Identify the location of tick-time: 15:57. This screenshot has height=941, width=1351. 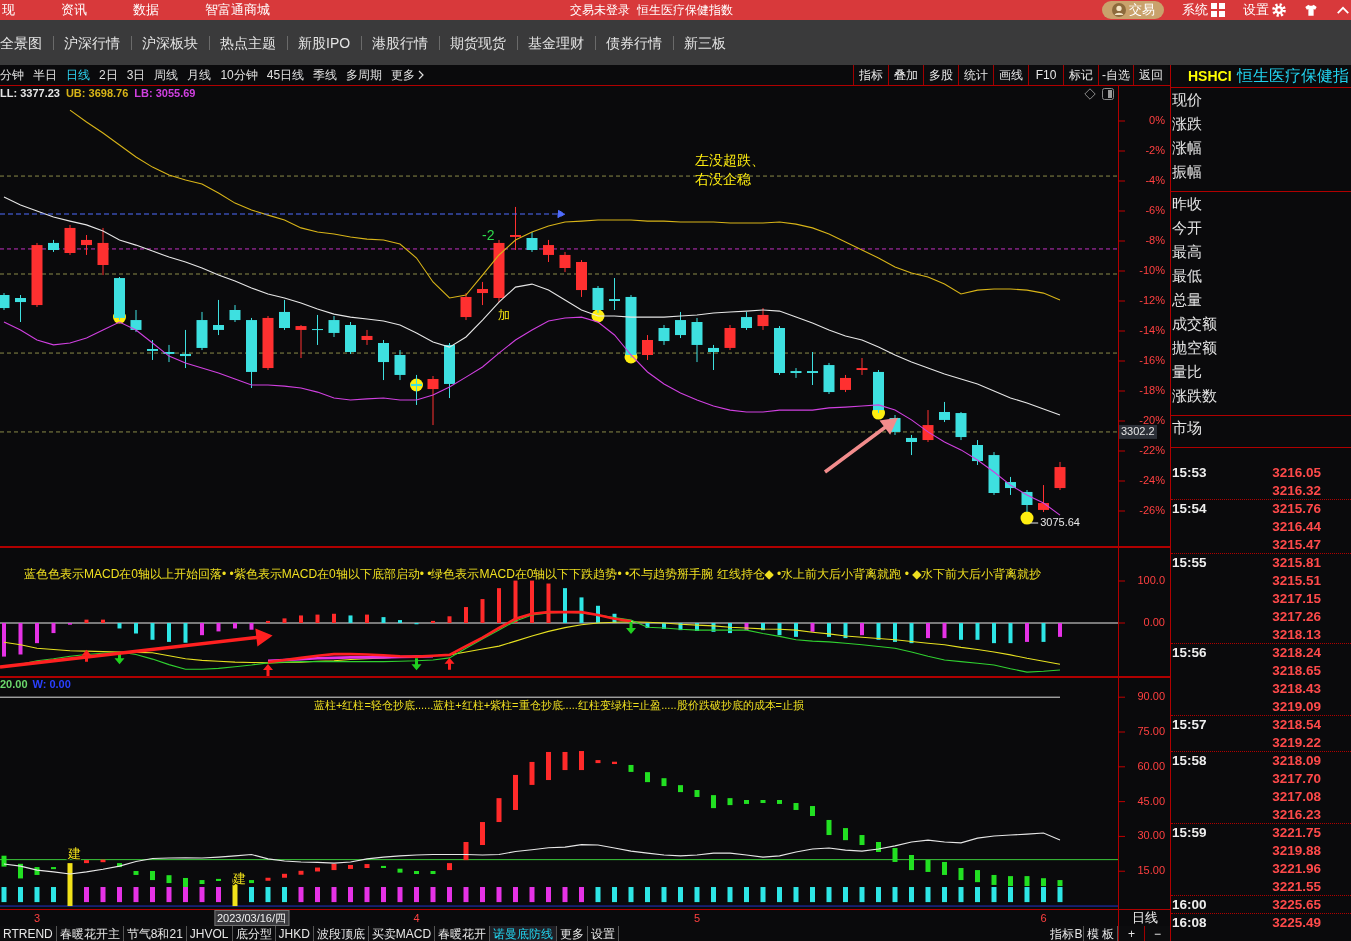
(1190, 725).